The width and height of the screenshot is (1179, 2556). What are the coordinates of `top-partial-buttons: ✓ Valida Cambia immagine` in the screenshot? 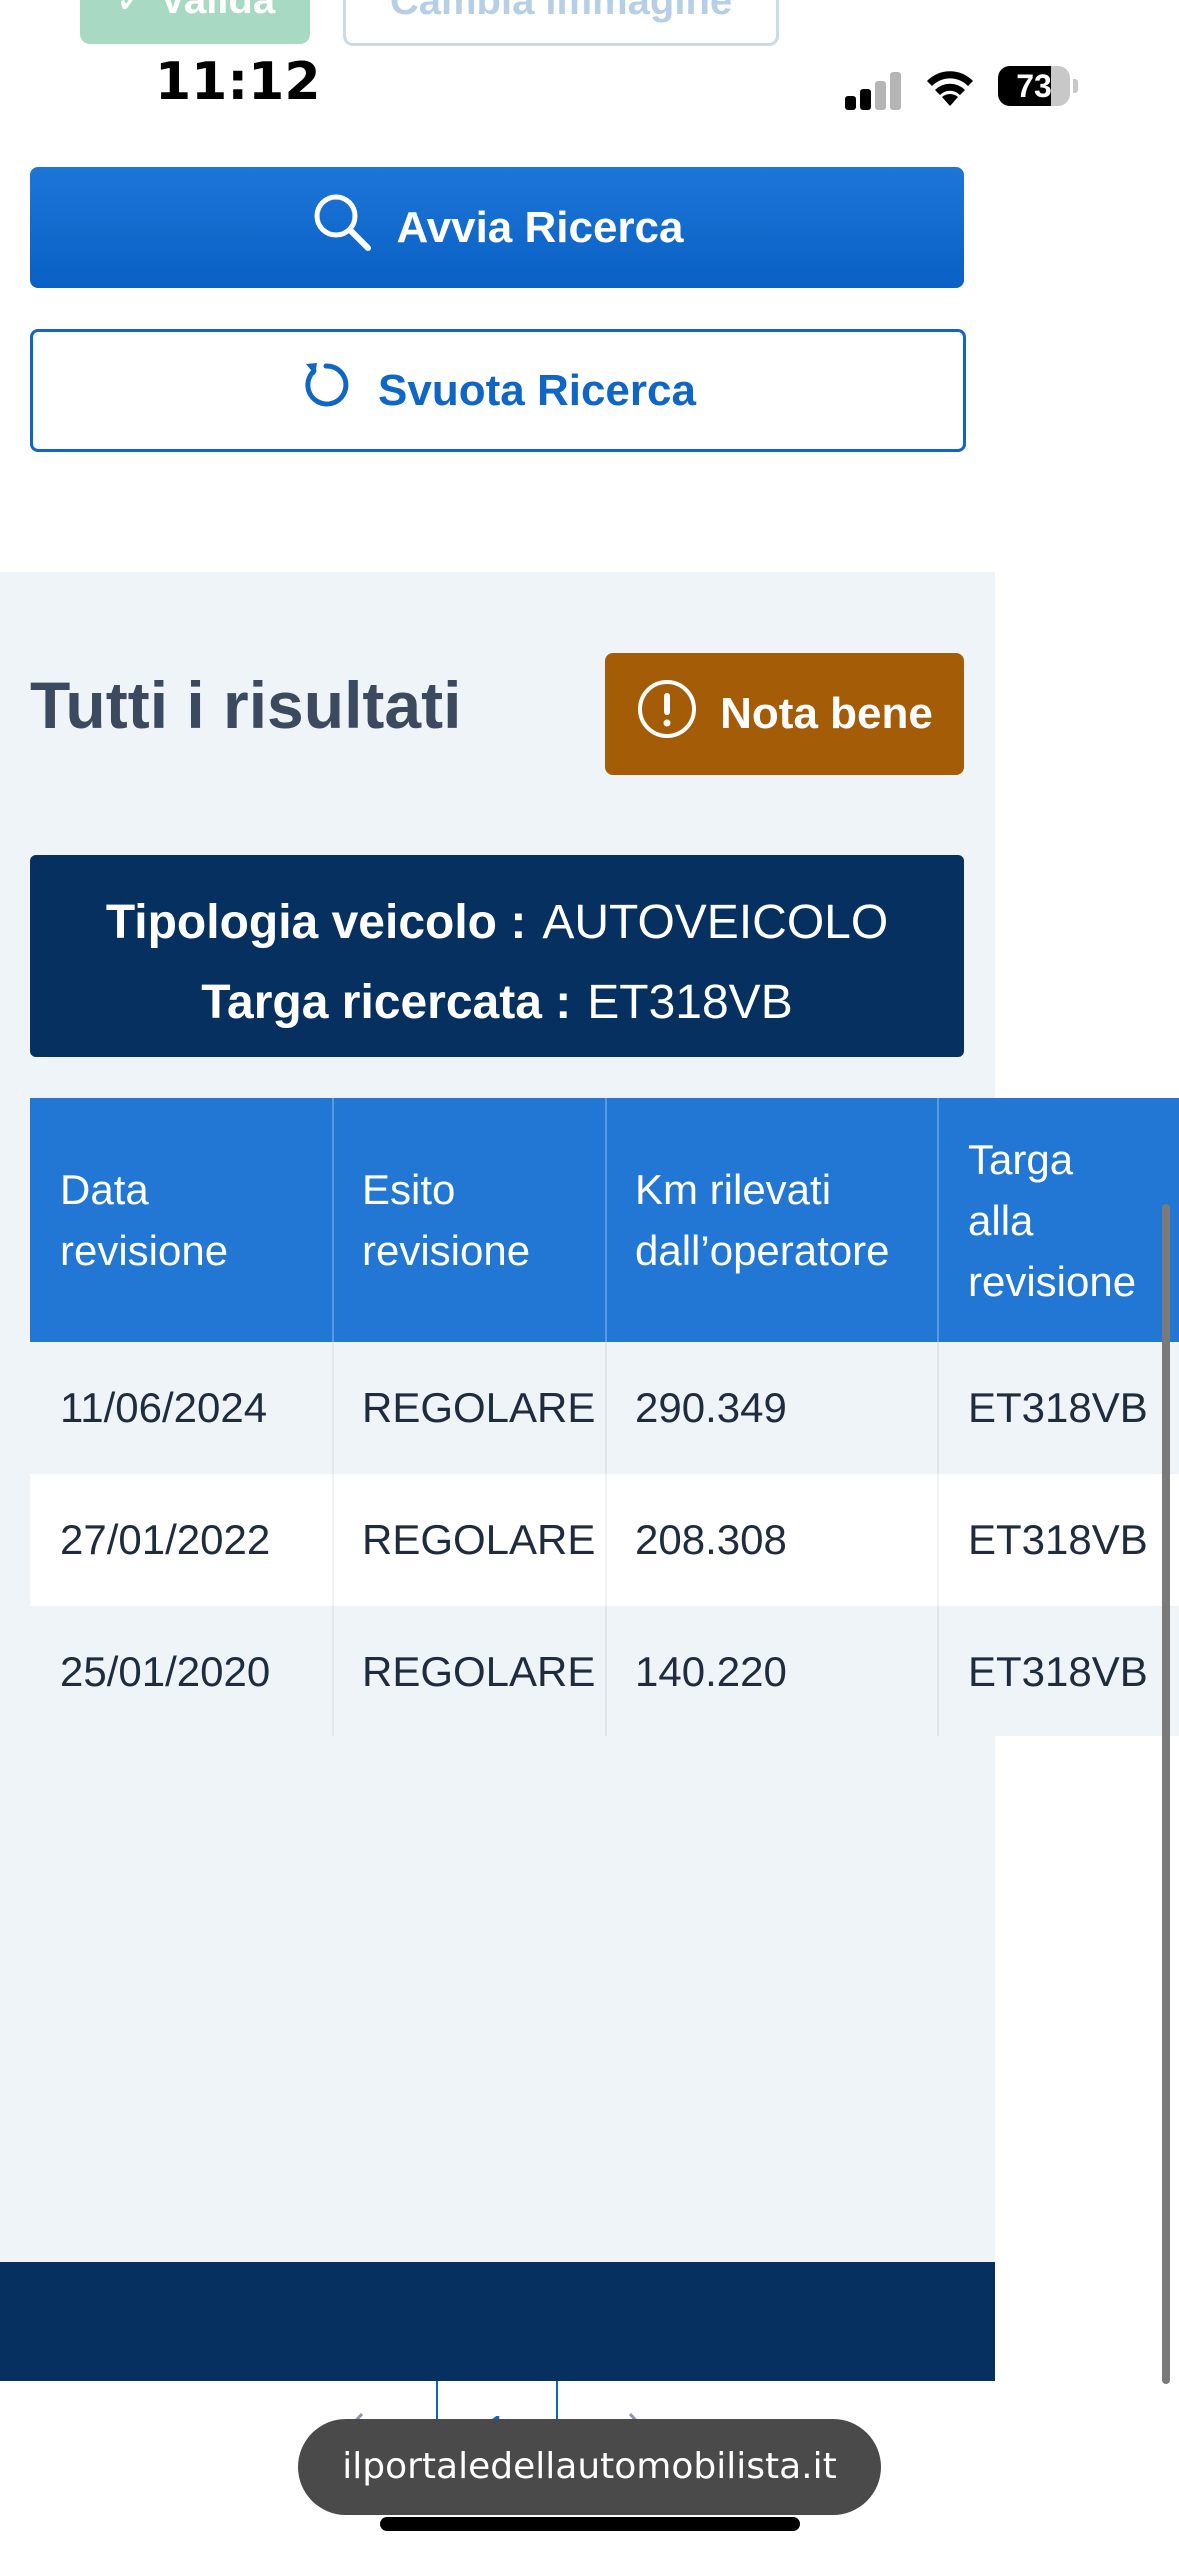 It's located at (589, 23).